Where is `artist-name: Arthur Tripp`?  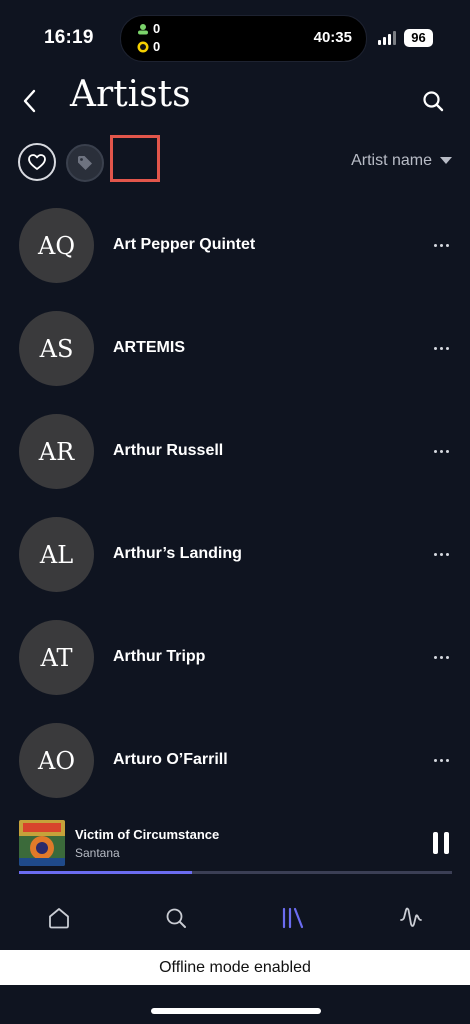 artist-name: Arthur Tripp is located at coordinates (159, 656).